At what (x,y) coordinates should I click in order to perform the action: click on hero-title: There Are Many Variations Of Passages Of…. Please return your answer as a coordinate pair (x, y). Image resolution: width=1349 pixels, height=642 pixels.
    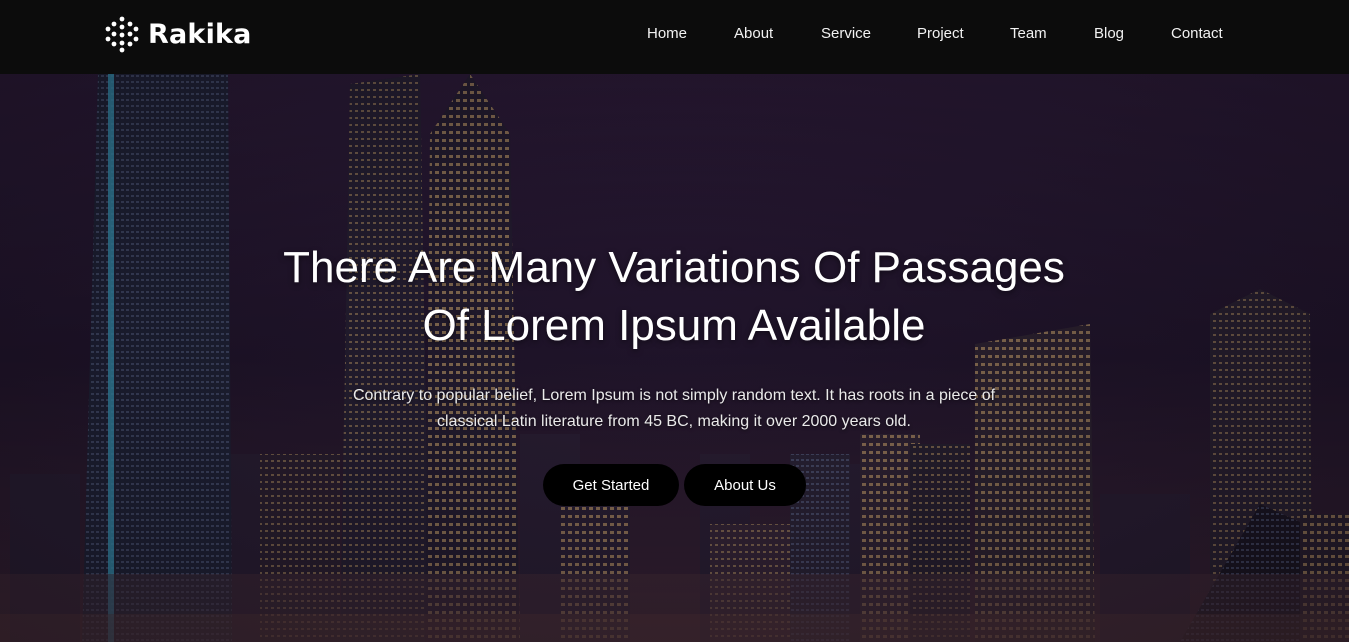
    Looking at the image, I should click on (674, 297).